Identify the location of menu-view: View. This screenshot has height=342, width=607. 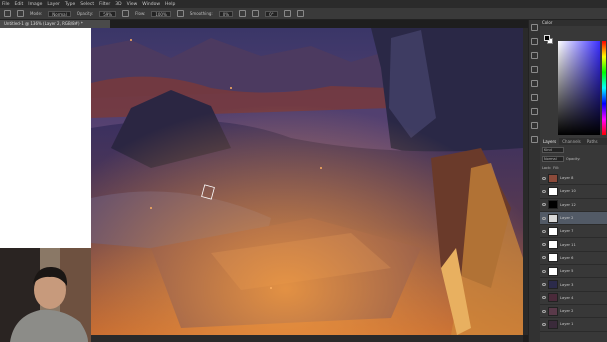
(132, 4).